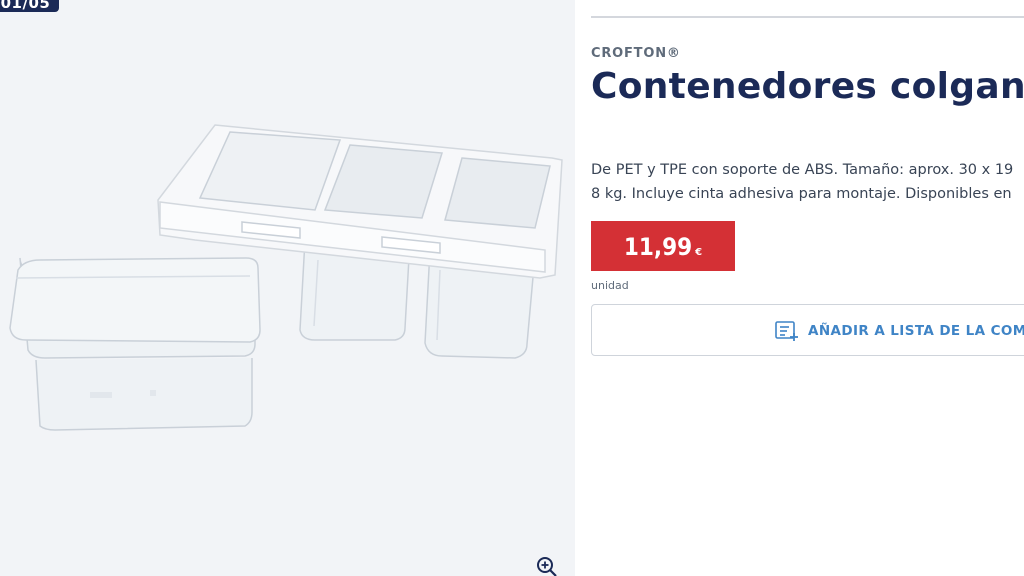  What do you see at coordinates (807, 86) in the screenshot?
I see `product-title: Contenedores colgantes` at bounding box center [807, 86].